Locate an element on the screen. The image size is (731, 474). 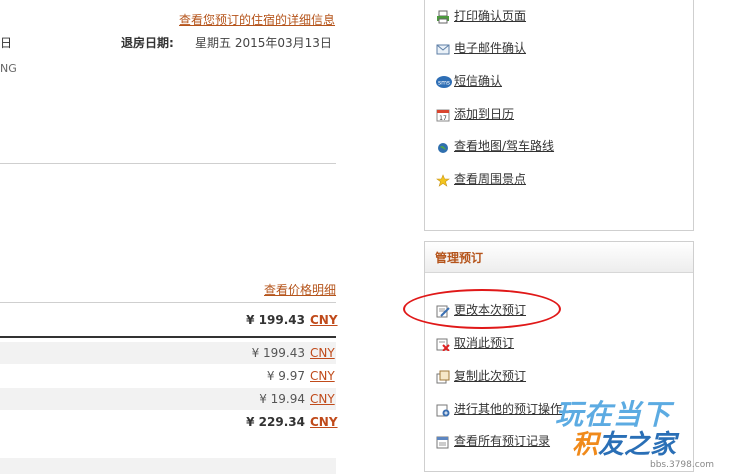
other-booking-icon is located at coordinates (443, 410).